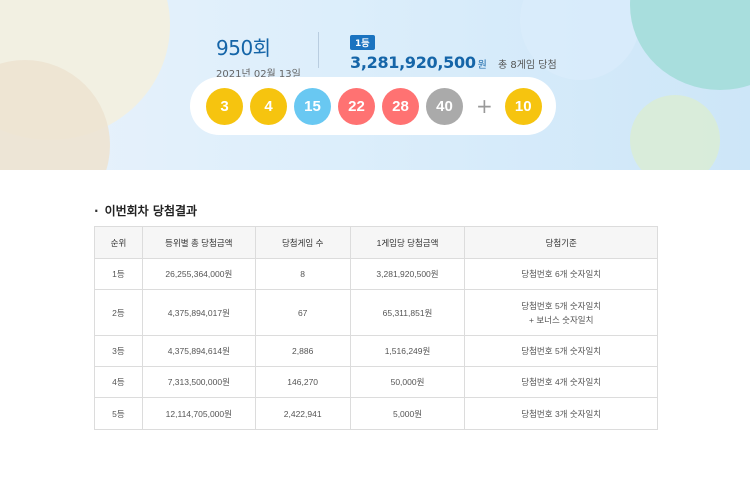 The image size is (750, 496). I want to click on criteria-cell: 당첨번호 3개 숫자일치, so click(561, 413).